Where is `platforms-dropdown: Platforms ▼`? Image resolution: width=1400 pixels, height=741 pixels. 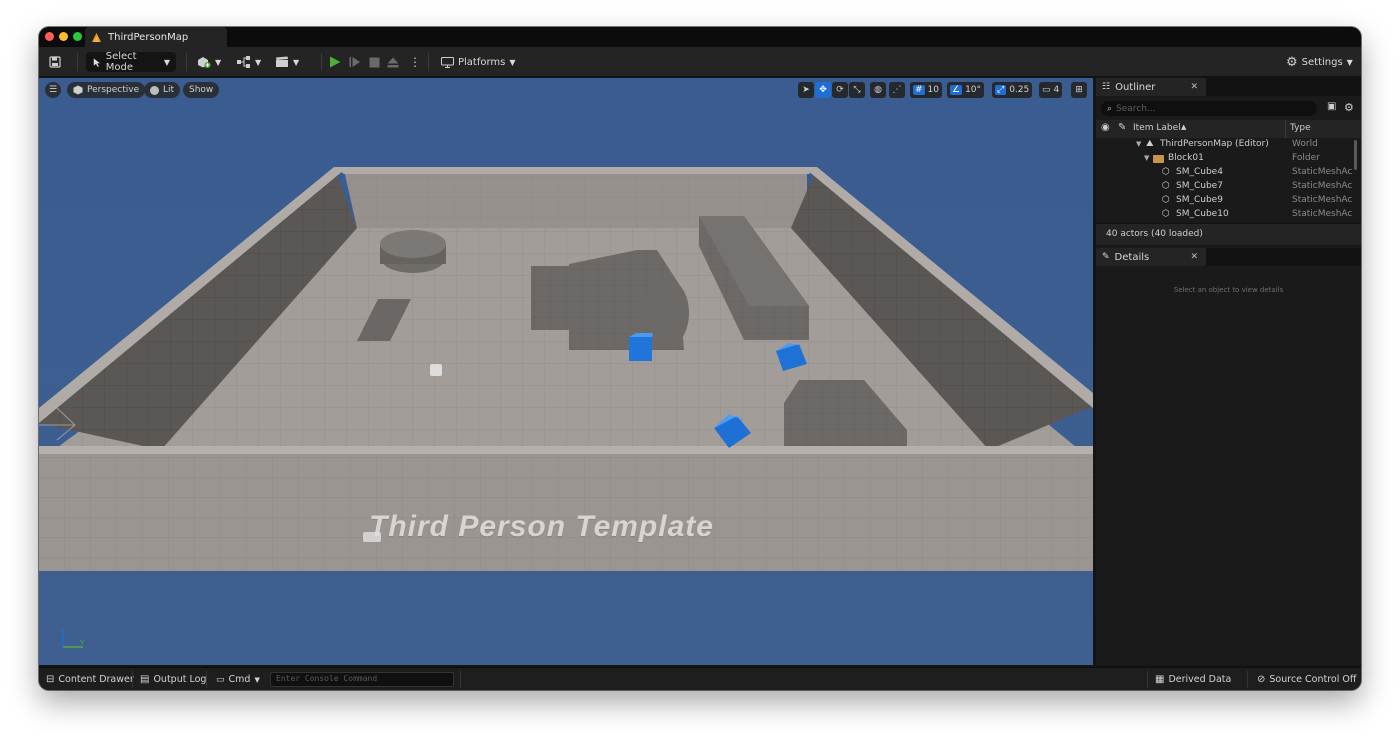
platforms-dropdown: Platforms ▼ is located at coordinates (478, 62).